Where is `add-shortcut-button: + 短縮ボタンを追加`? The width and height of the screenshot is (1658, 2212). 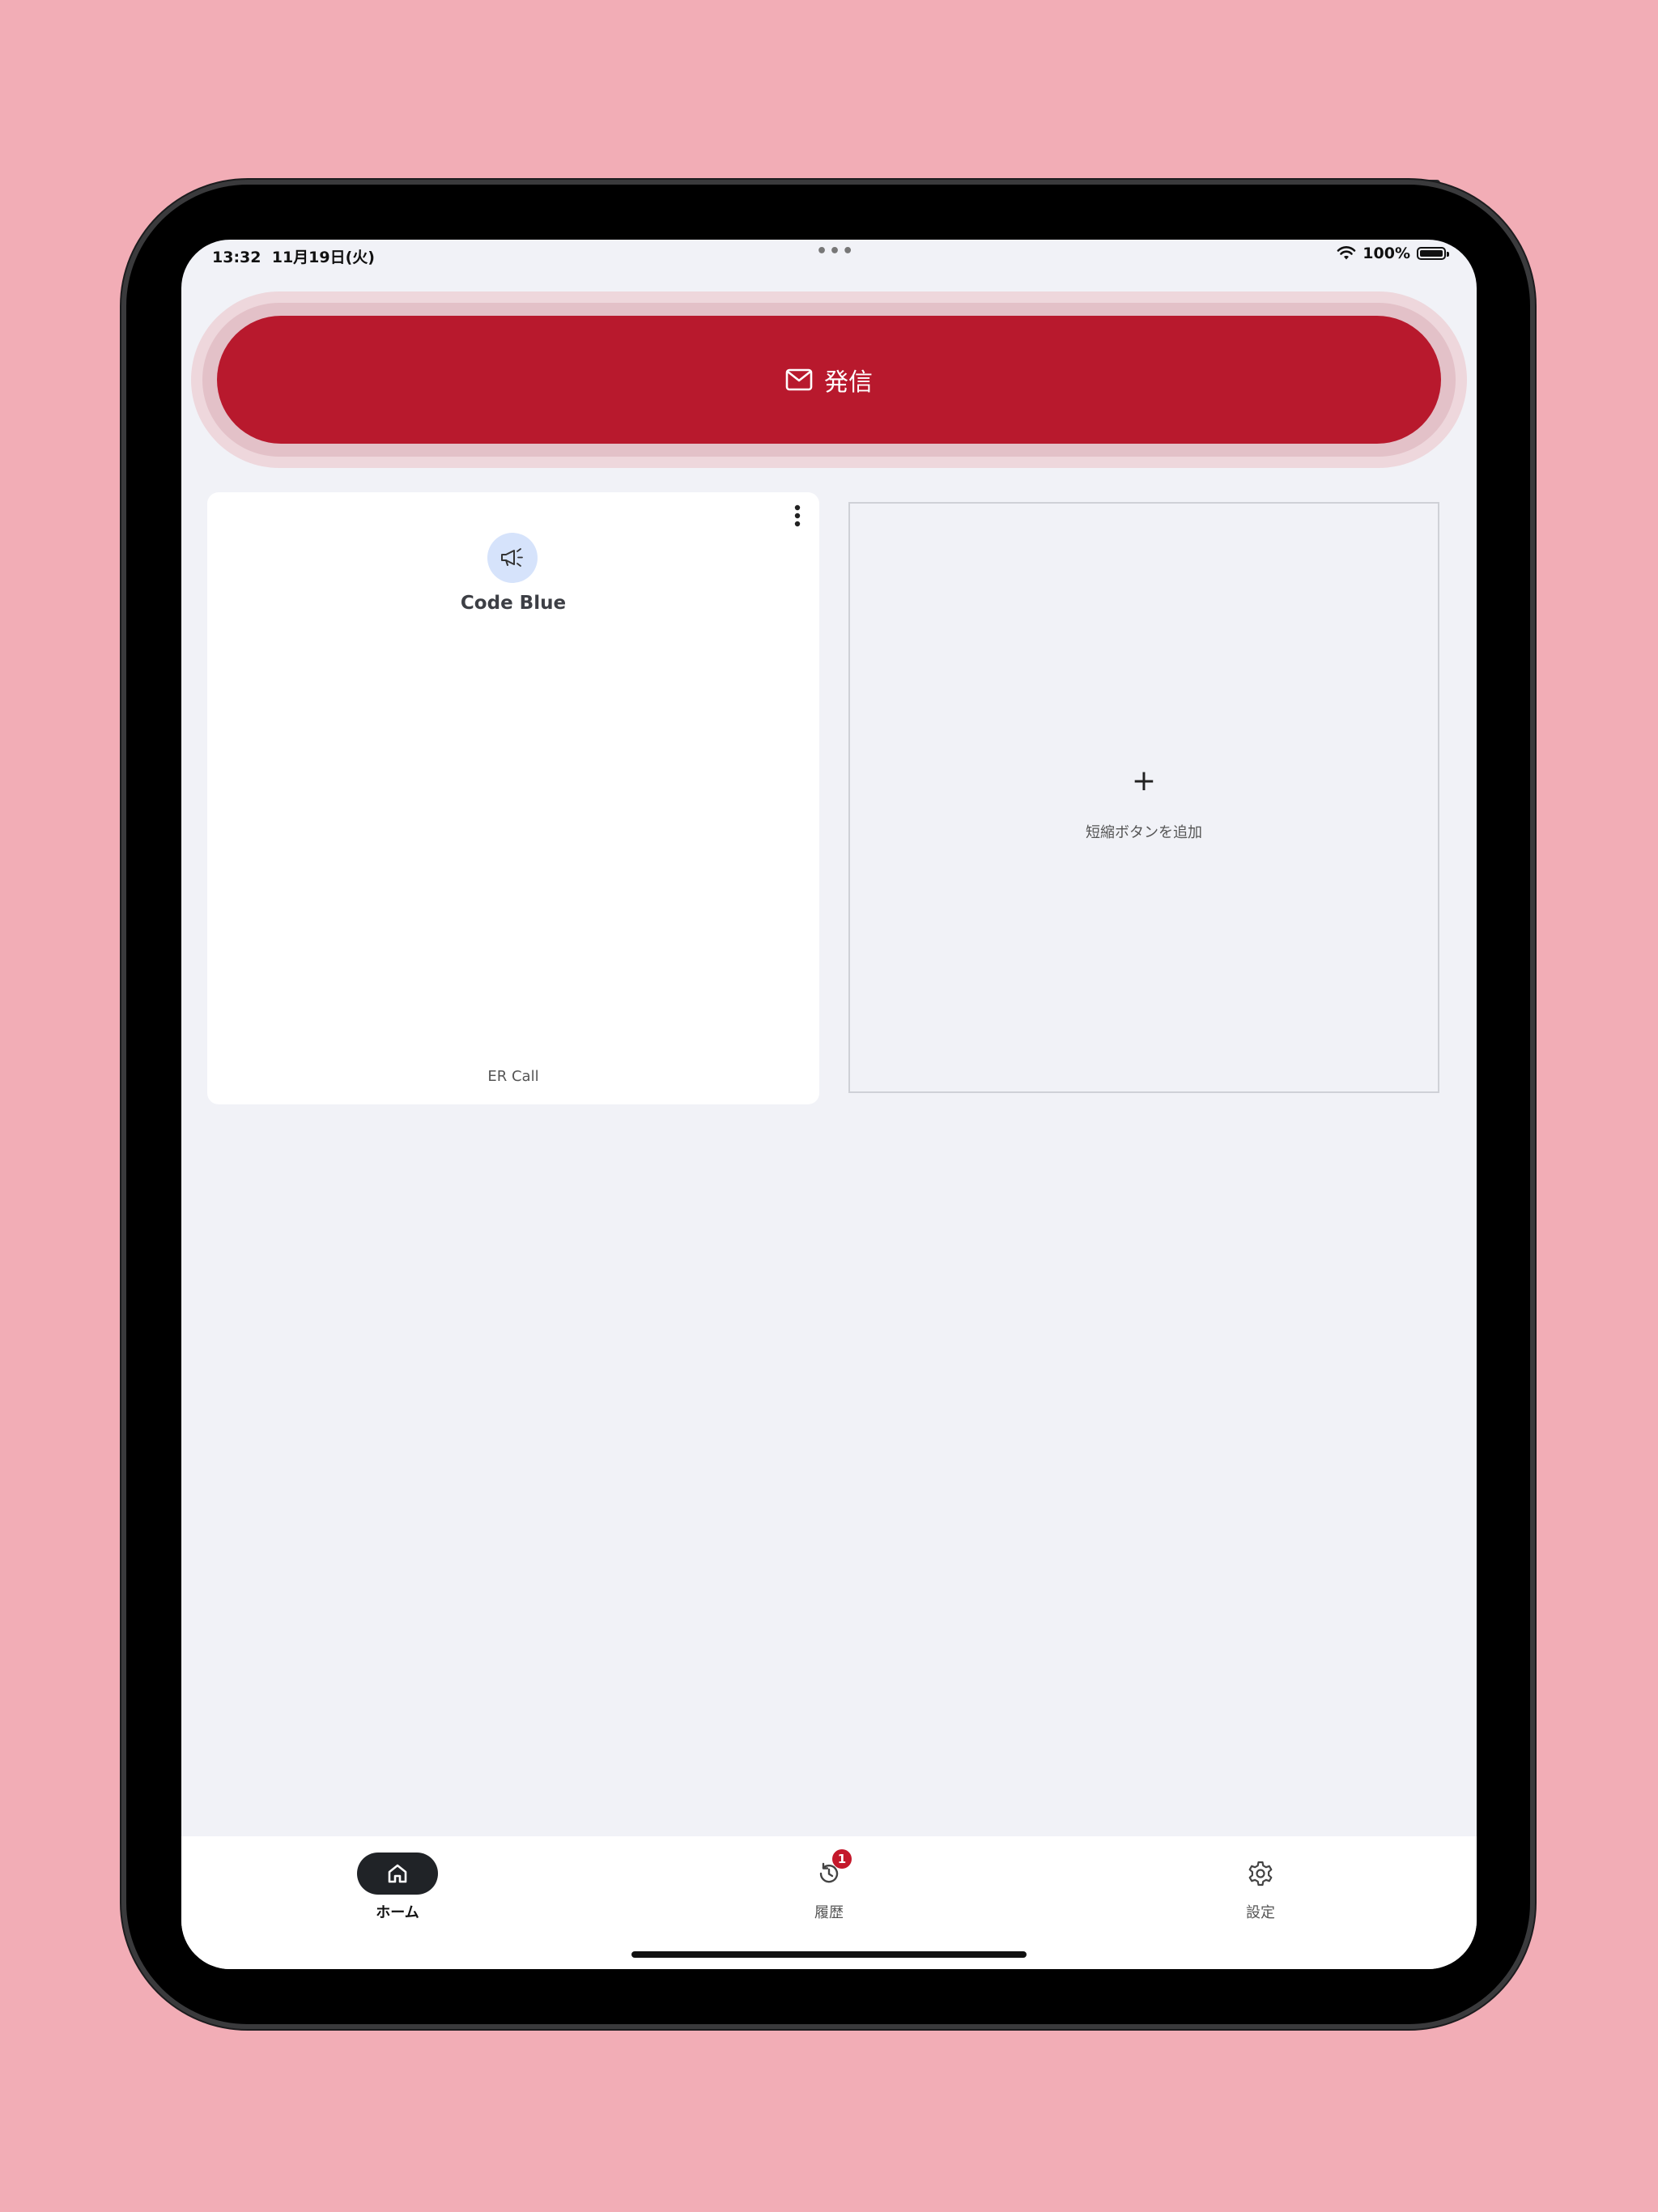 add-shortcut-button: + 短縮ボタンを追加 is located at coordinates (1143, 798).